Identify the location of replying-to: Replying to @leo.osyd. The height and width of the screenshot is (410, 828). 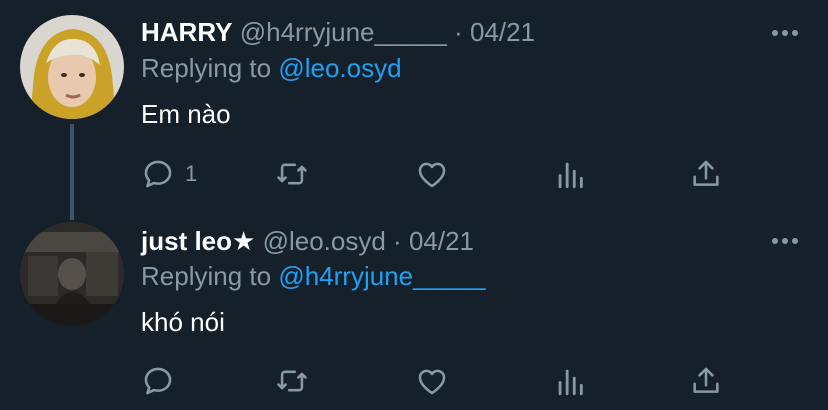
(271, 68).